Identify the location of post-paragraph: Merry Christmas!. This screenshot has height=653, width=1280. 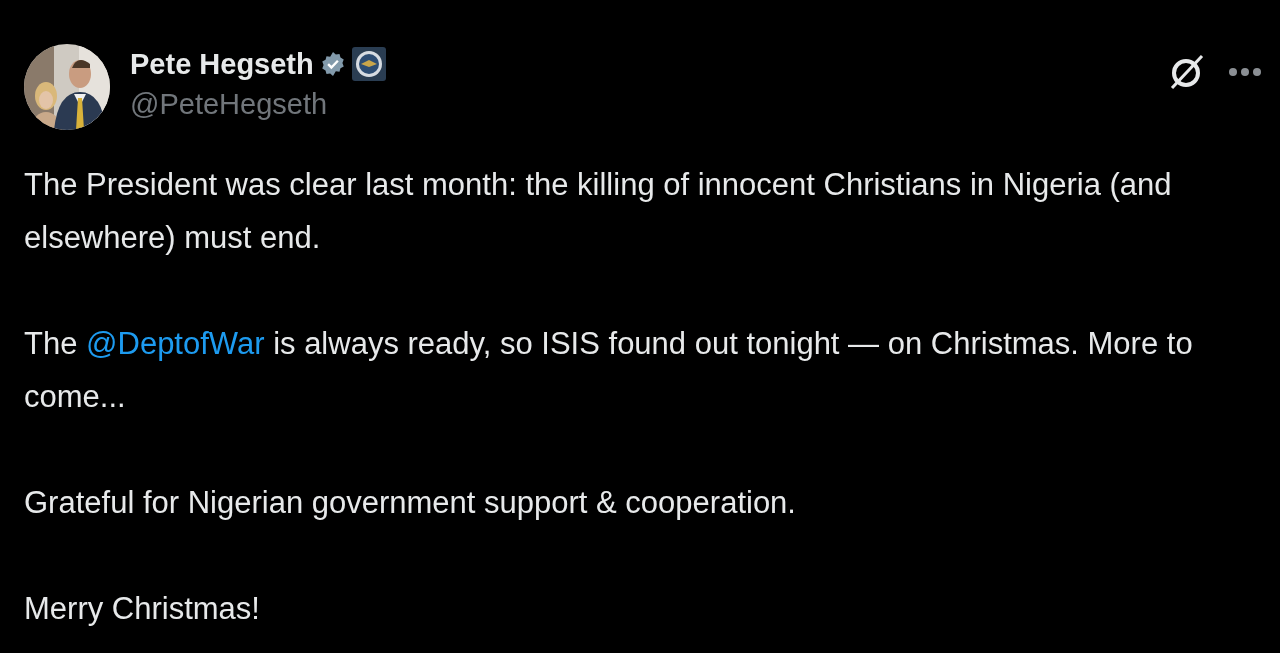
(142, 609).